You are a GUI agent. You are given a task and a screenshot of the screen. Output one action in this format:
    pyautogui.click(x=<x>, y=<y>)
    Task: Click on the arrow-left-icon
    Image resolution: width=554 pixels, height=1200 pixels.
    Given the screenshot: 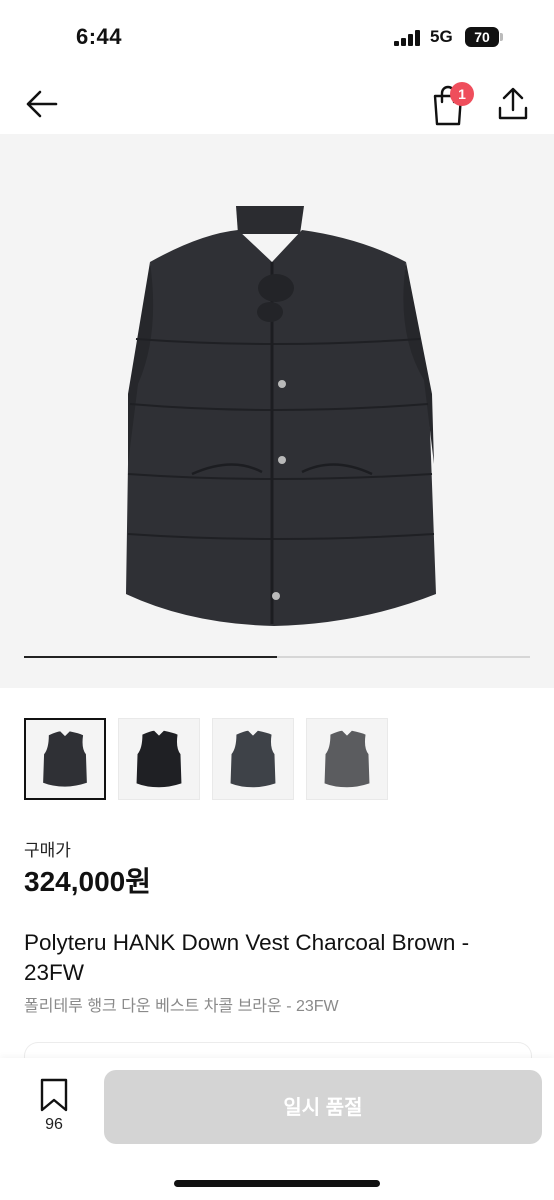 What is the action you would take?
    pyautogui.click(x=42, y=104)
    